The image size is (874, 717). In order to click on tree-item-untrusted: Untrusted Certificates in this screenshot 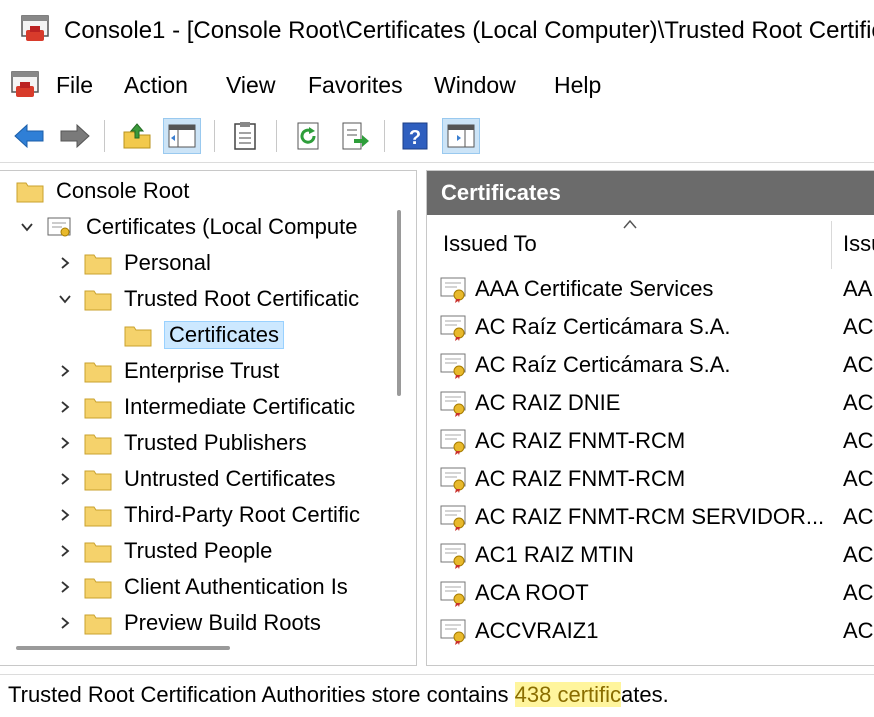, I will do `click(195, 479)`.